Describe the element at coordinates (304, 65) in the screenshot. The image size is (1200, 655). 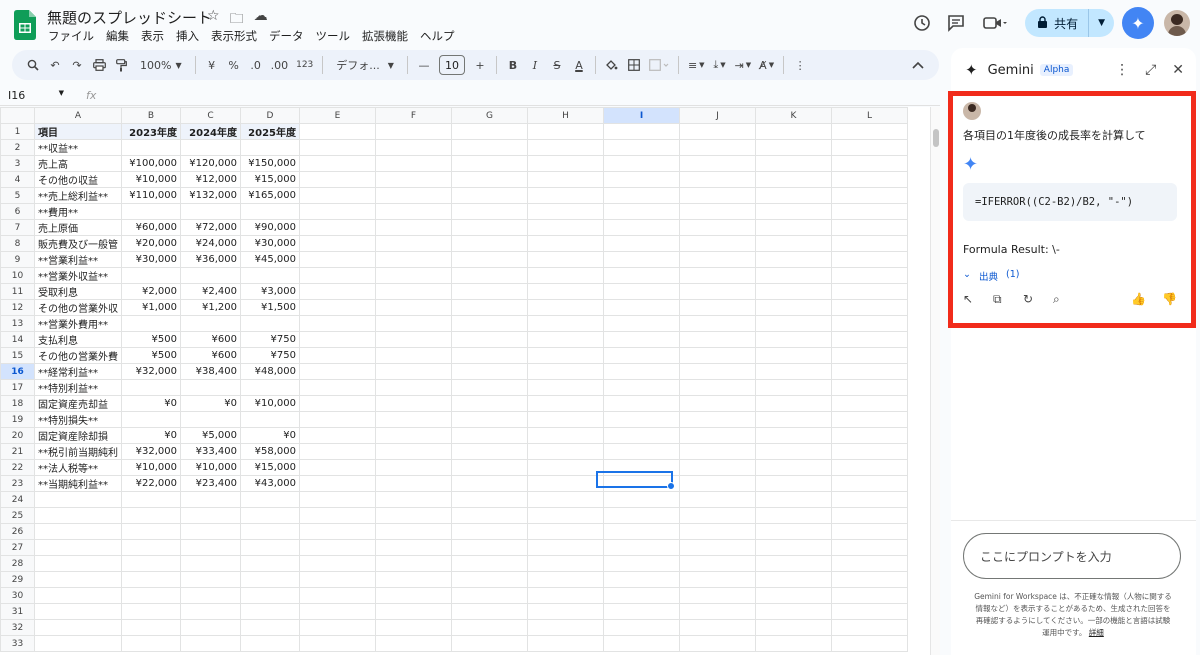
I see `more-formats-button: 123` at that location.